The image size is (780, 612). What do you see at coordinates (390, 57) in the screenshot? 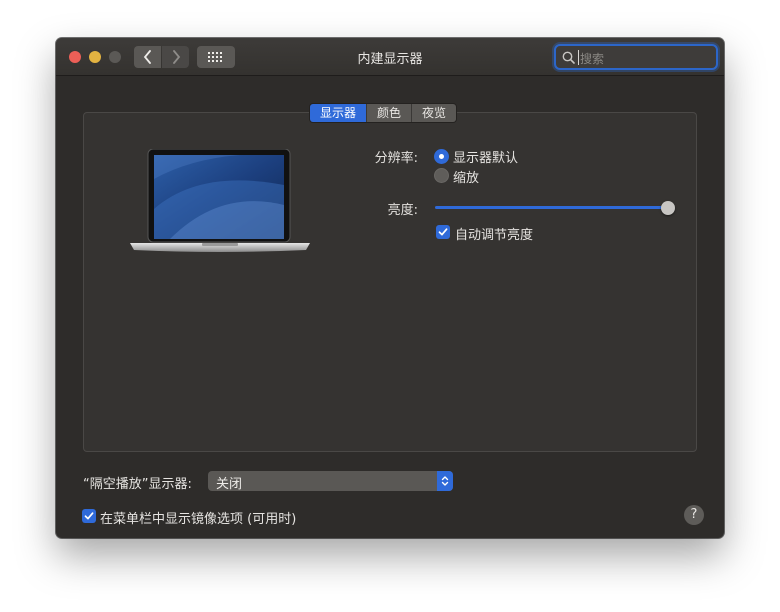
I see `title-bar: 内建显示器 搜索` at bounding box center [390, 57].